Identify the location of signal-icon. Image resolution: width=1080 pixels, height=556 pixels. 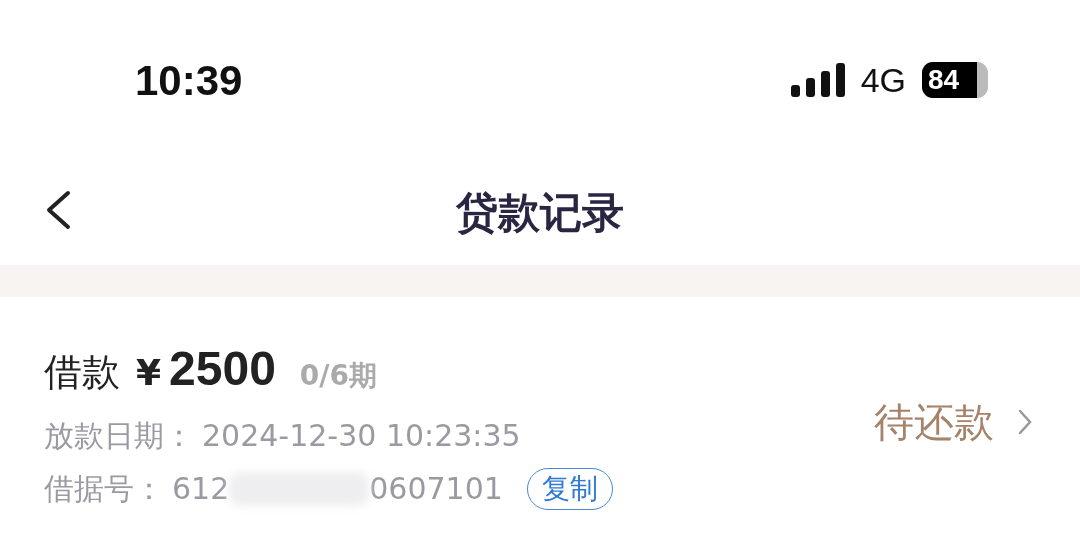
(817, 80).